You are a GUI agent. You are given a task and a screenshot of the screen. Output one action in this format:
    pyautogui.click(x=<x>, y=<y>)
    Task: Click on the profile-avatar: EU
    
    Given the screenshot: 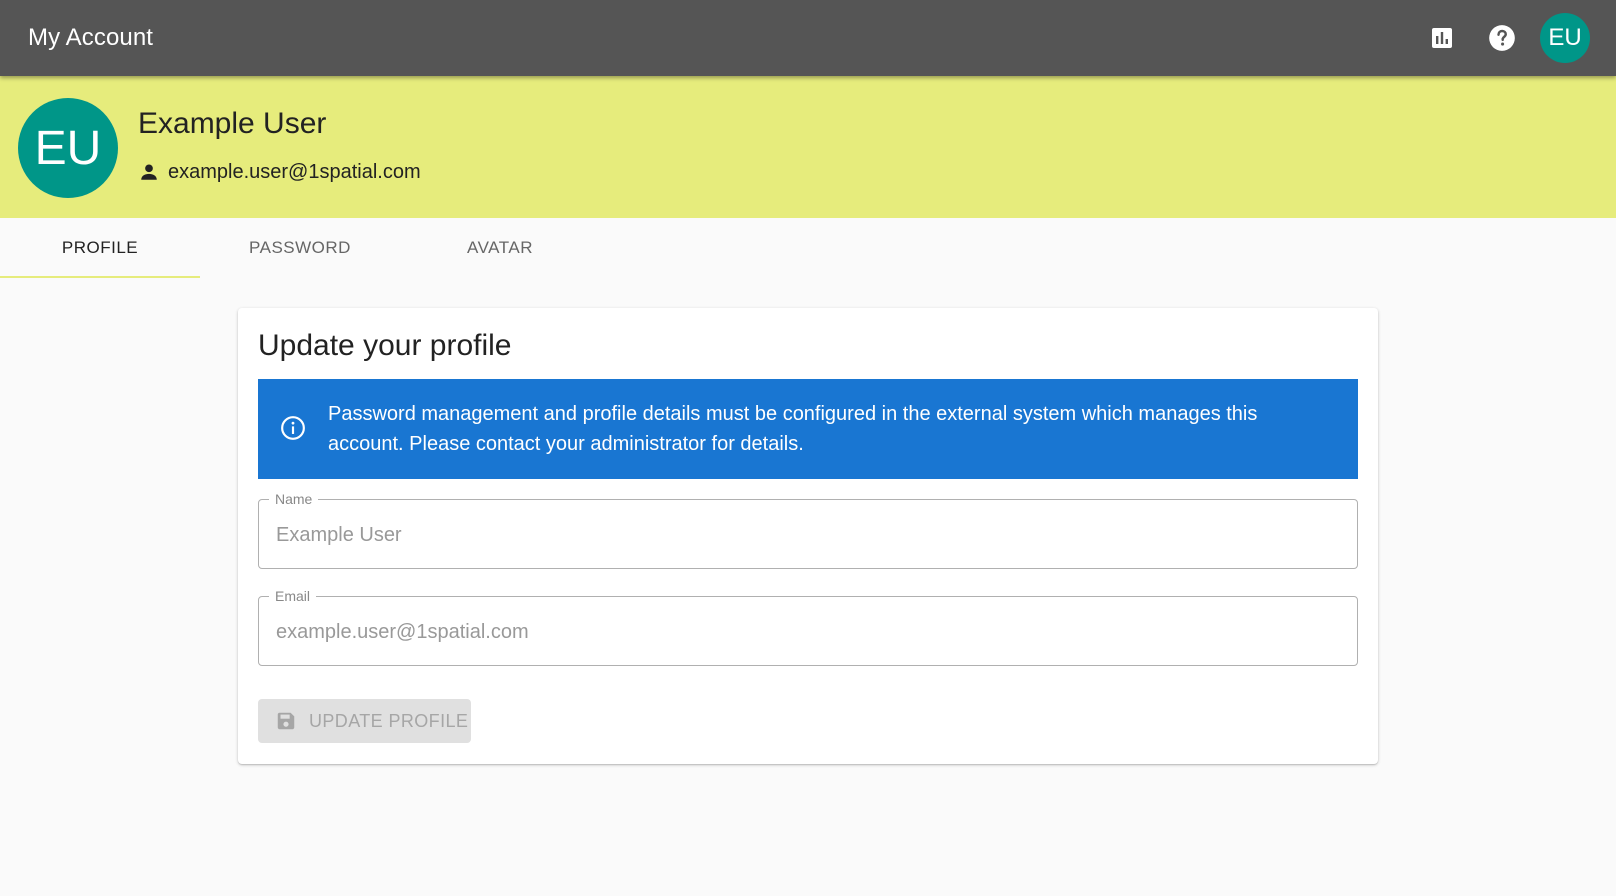 What is the action you would take?
    pyautogui.click(x=68, y=148)
    